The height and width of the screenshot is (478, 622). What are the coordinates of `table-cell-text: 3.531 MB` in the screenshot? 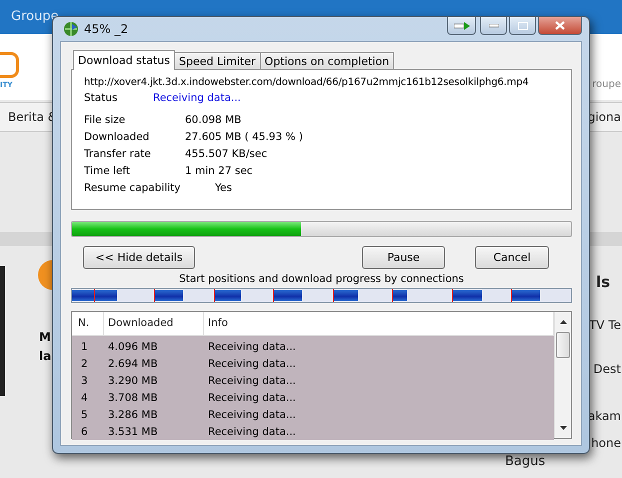 It's located at (133, 432).